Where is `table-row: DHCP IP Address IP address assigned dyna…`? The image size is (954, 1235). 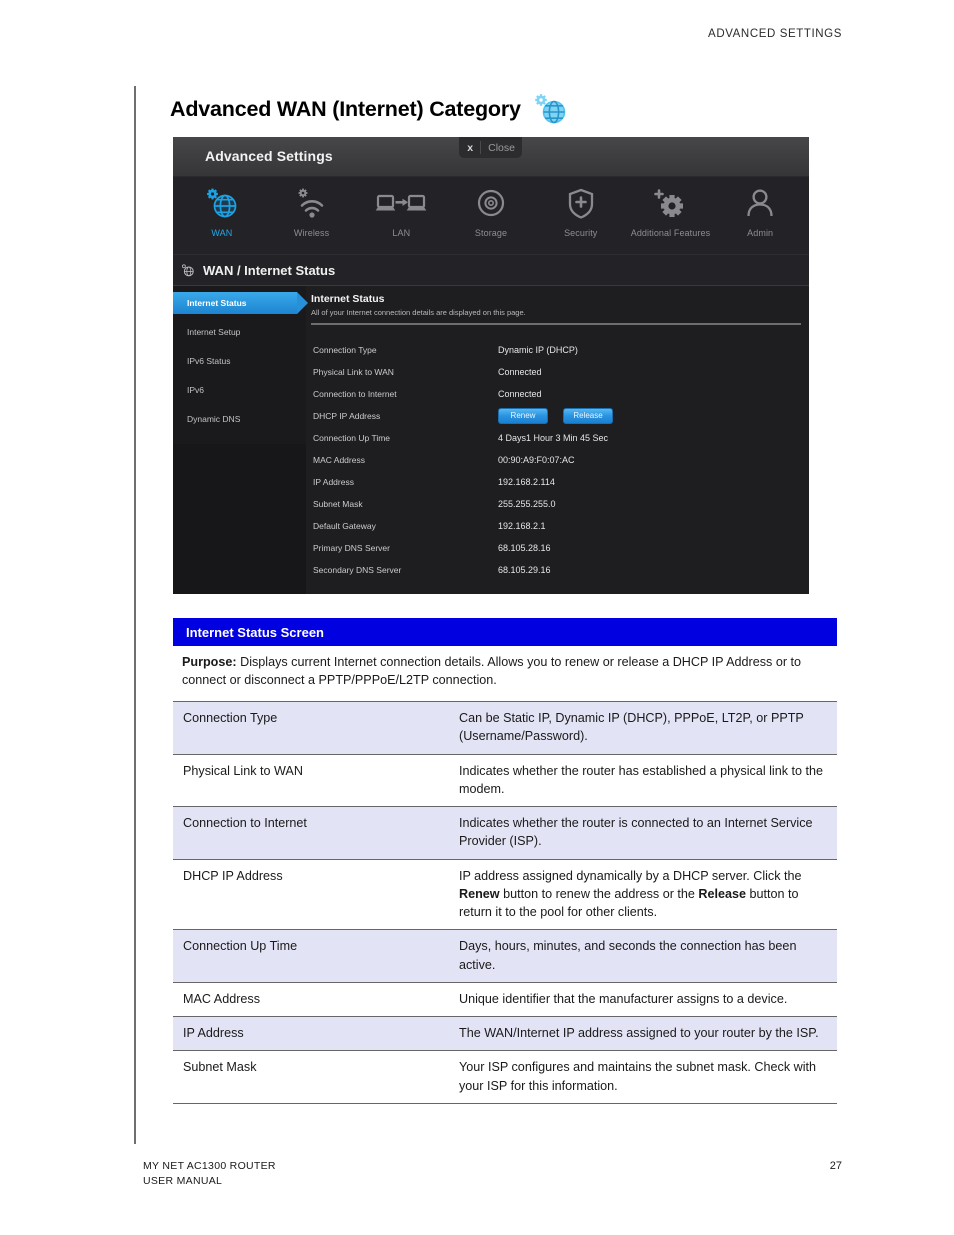
table-row: DHCP IP Address IP address assigned dyna… is located at coordinates (505, 894).